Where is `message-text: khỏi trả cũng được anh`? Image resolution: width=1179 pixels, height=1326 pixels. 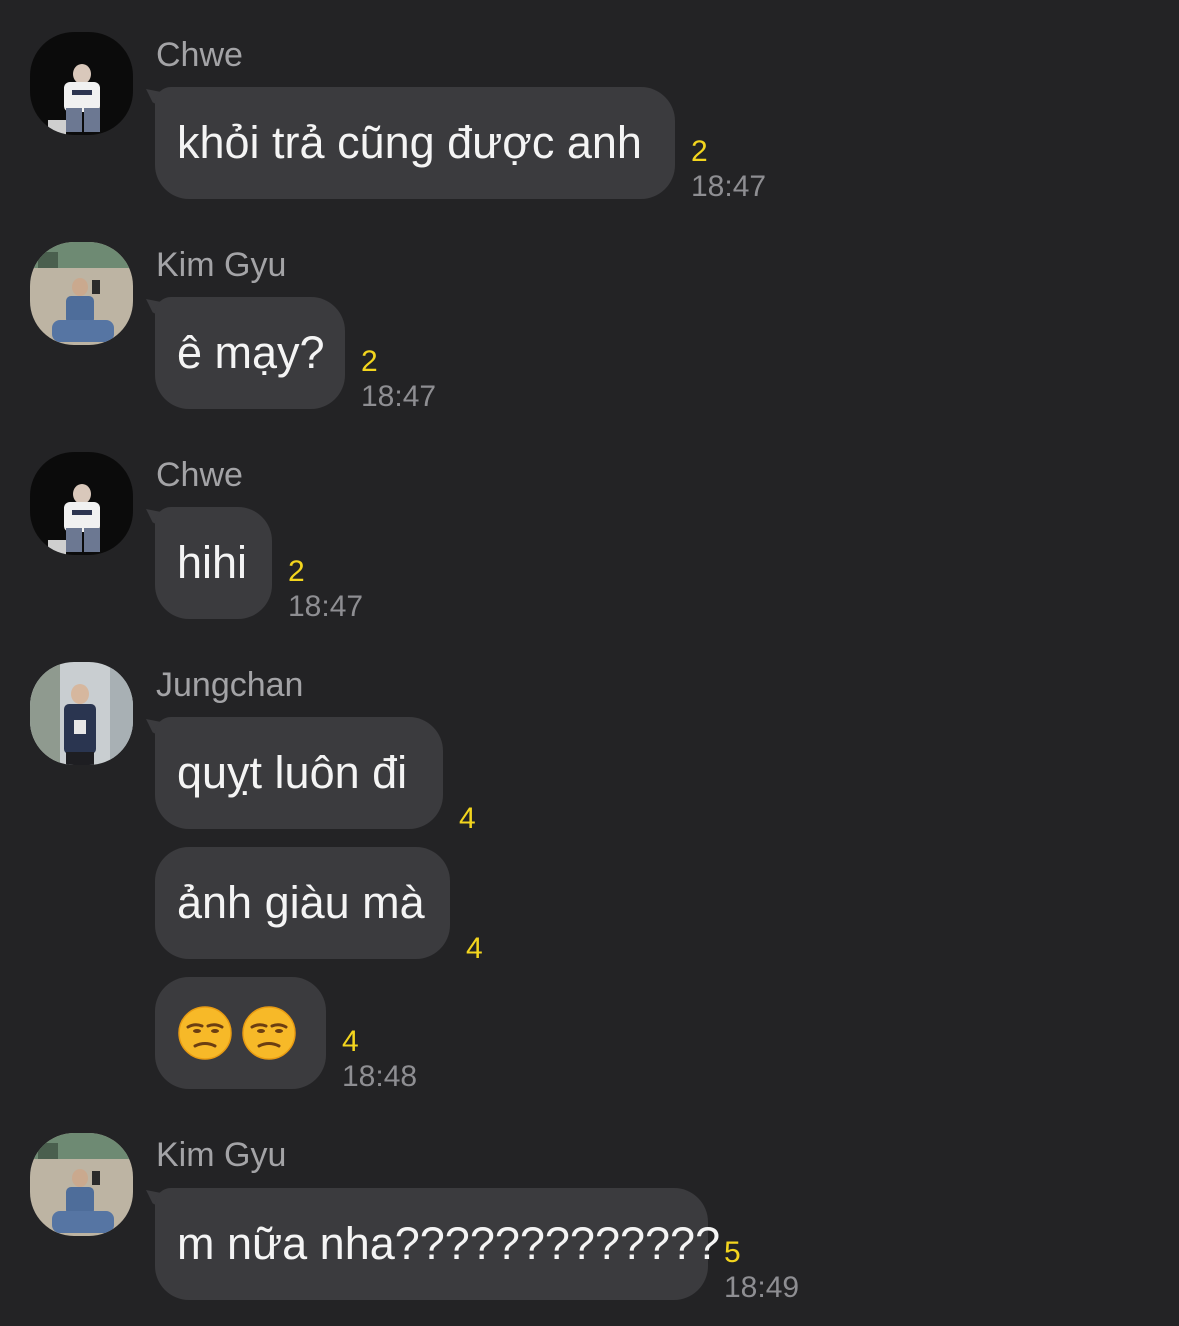 message-text: khỏi trả cũng được anh is located at coordinates (409, 142).